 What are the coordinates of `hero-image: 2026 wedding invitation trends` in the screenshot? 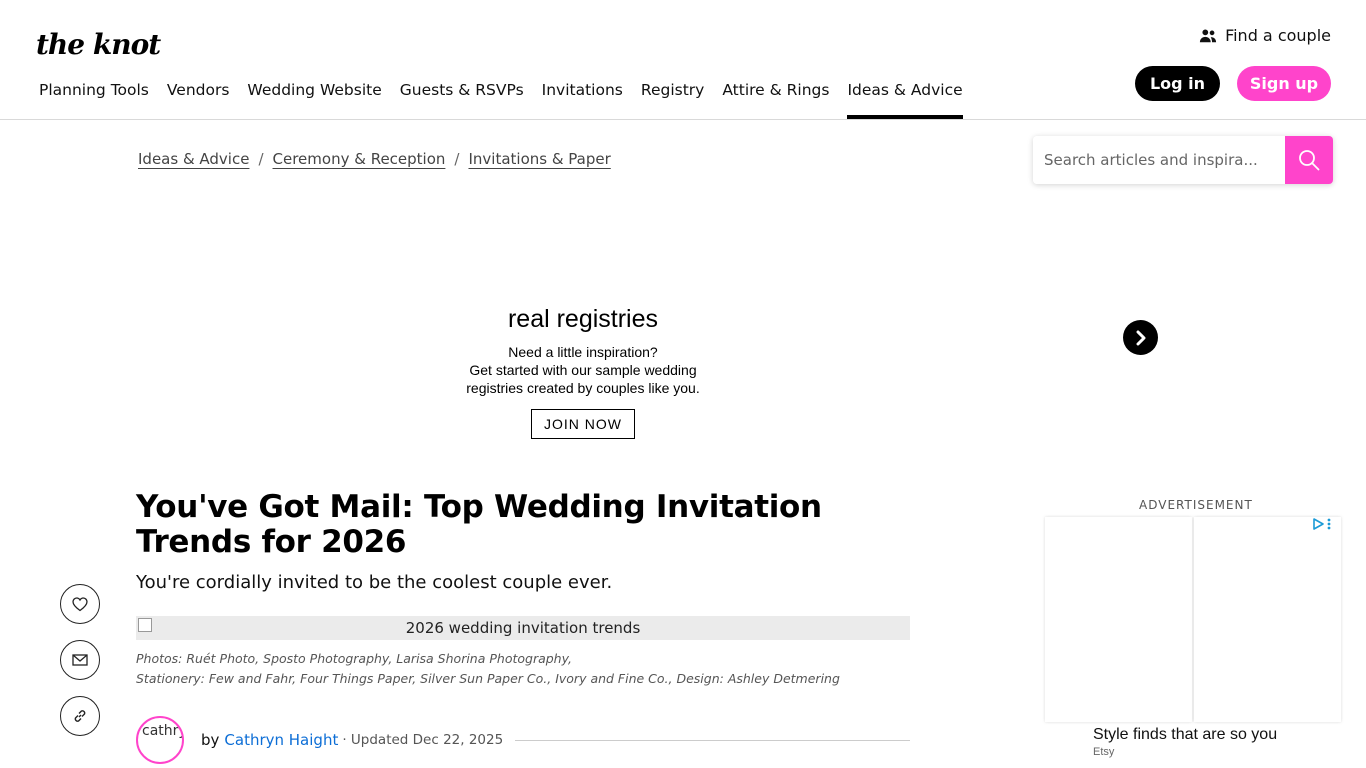 It's located at (523, 628).